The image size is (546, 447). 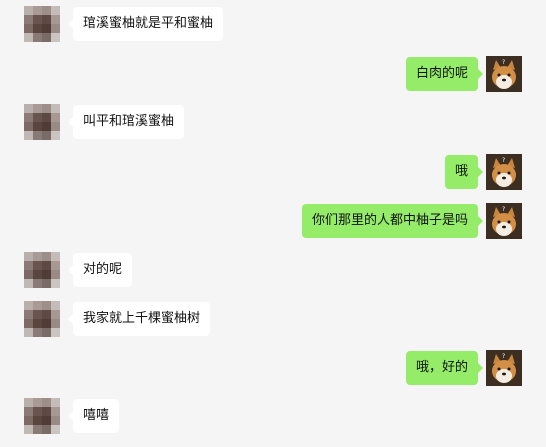 I want to click on message-row-outgoing: 哦，好的 ?, so click(x=273, y=368).